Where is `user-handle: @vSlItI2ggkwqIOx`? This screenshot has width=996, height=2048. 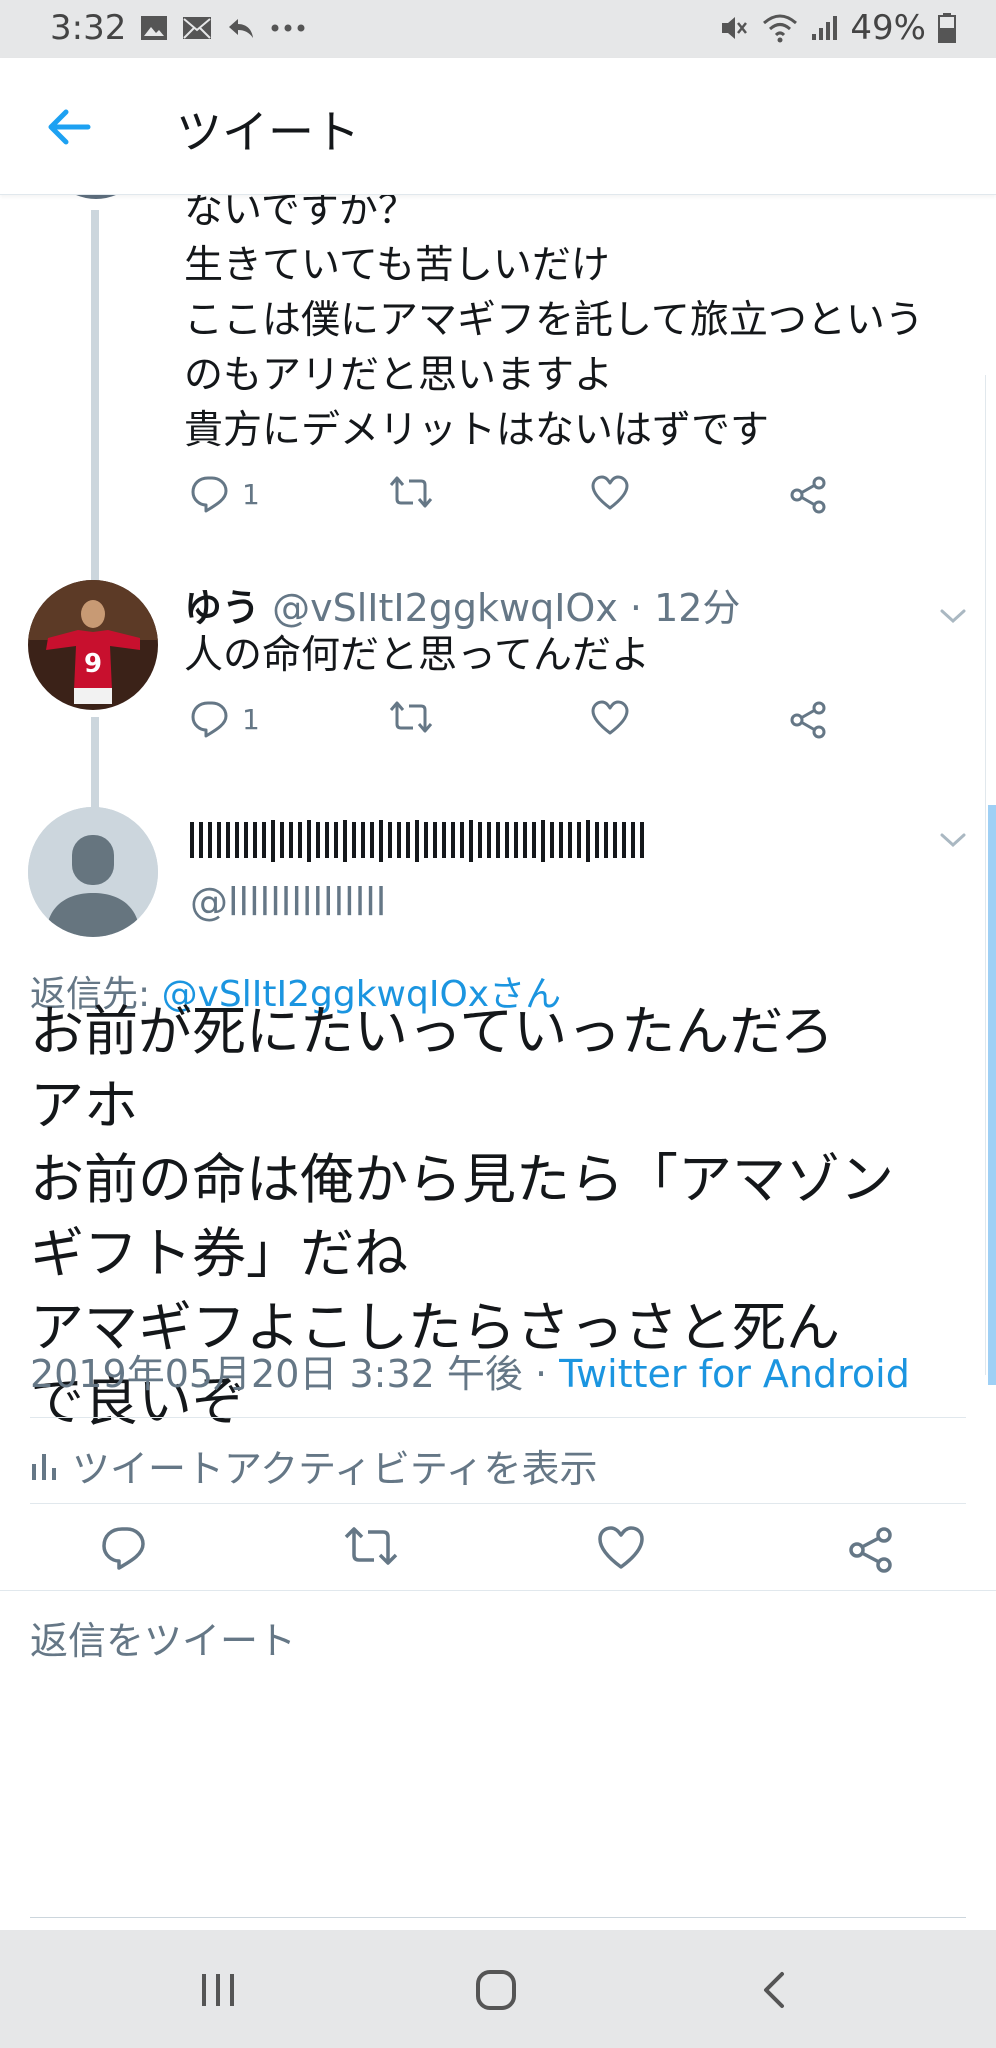 user-handle: @vSlItI2ggkwqIOx is located at coordinates (445, 608).